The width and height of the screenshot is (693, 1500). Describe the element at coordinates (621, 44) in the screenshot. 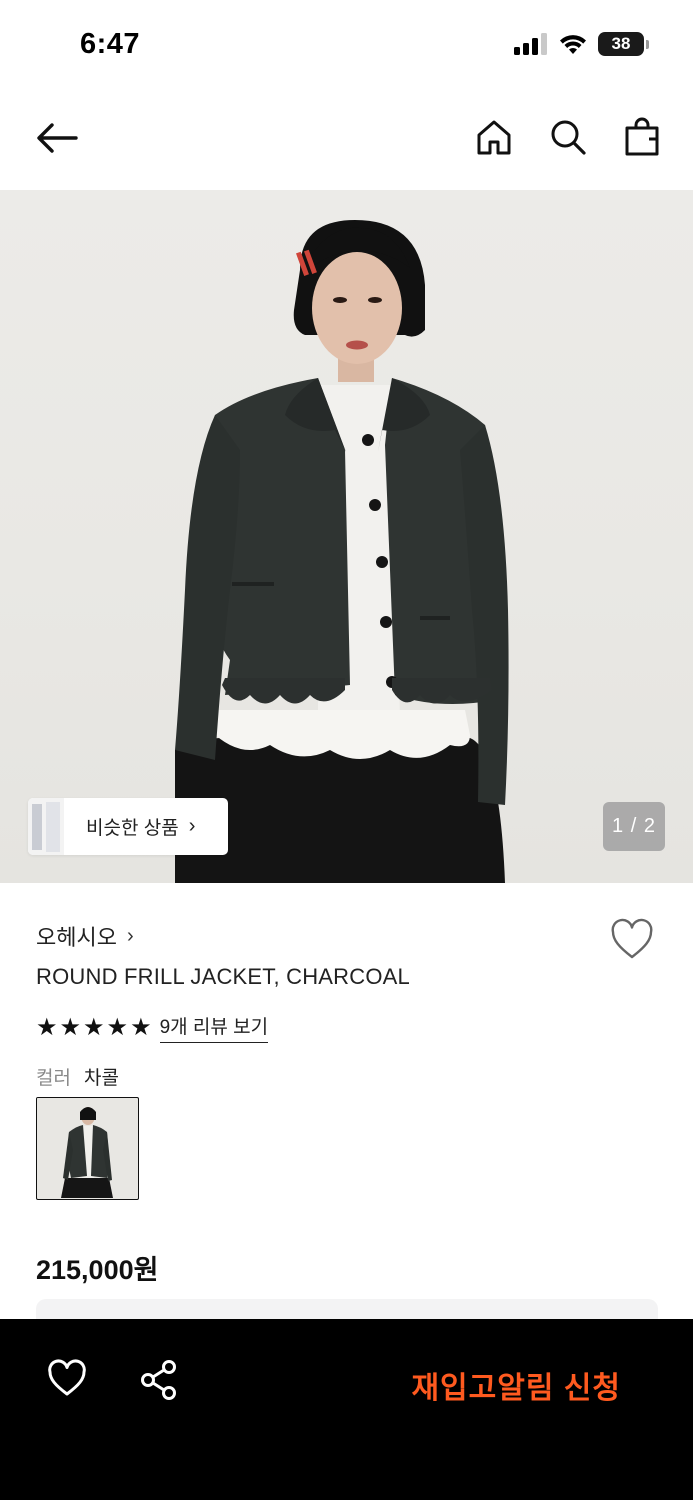

I see `battery-level: 38` at that location.